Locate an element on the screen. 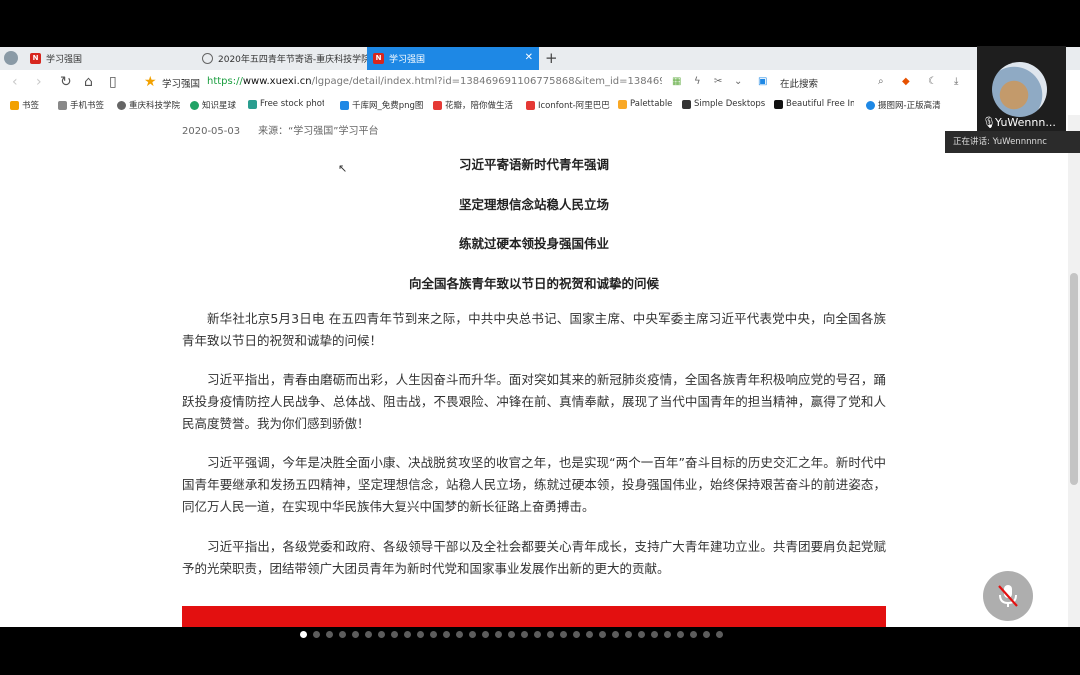  star-icon is located at coordinates (14, 105).